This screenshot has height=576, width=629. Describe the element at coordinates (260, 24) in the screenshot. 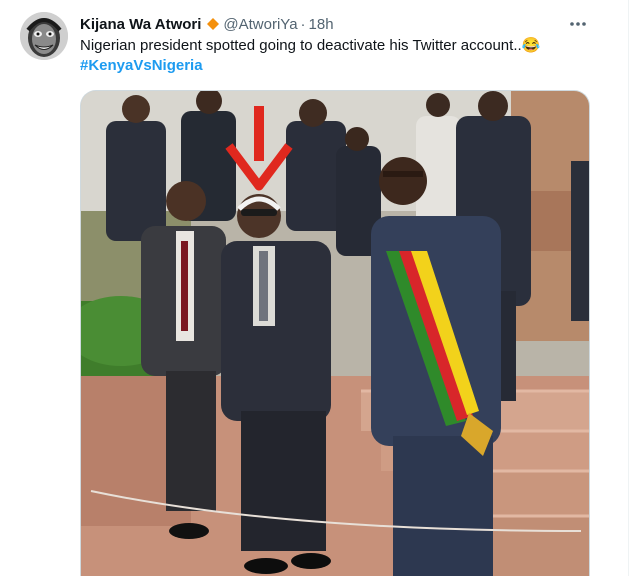

I see `author-handle: @AtworiYa` at that location.